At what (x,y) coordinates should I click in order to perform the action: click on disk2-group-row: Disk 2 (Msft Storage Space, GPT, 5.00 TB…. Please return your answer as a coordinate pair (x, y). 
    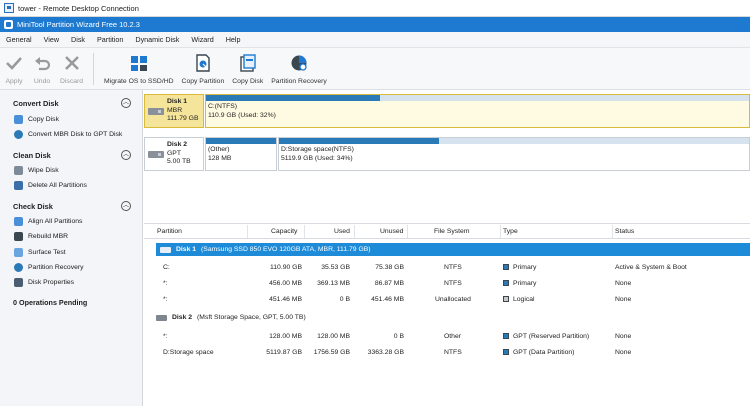
    Looking at the image, I should click on (231, 317).